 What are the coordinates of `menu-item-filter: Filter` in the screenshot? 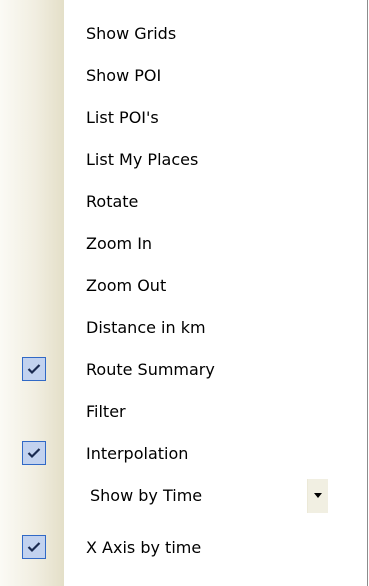 It's located at (183, 412).